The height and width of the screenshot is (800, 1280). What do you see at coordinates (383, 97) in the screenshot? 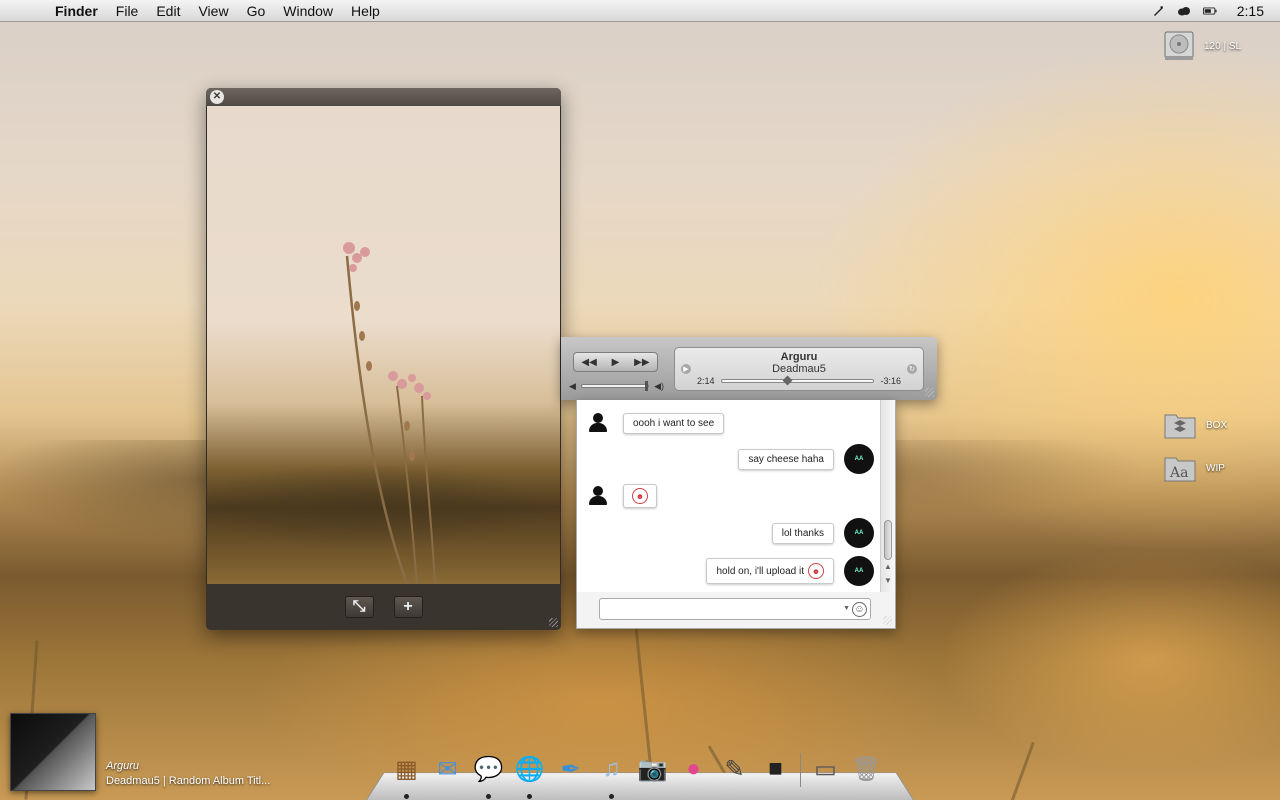
I see `viewer-titlebar: ✕` at bounding box center [383, 97].